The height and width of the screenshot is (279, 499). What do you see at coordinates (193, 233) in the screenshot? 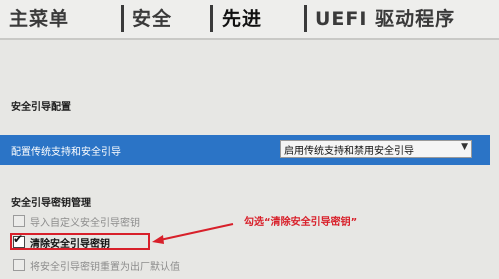
I see `annotation-arrow-icon` at bounding box center [193, 233].